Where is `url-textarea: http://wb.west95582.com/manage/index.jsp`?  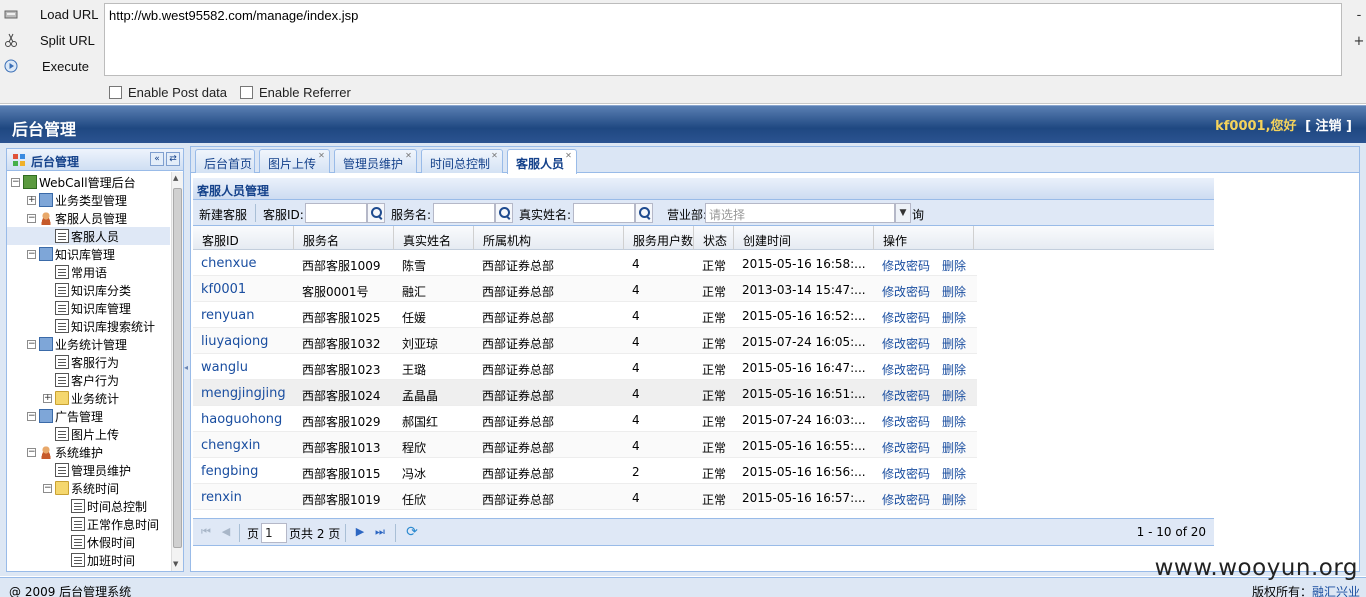
url-textarea: http://wb.west95582.com/manage/index.jsp is located at coordinates (723, 39).